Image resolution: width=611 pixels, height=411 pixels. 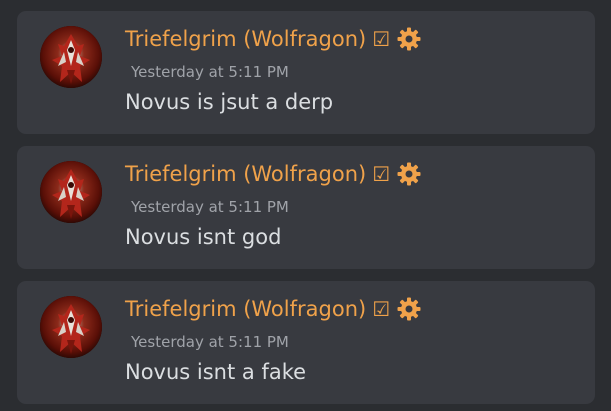 I want to click on message-text: Novus isnt a fake, so click(x=216, y=372).